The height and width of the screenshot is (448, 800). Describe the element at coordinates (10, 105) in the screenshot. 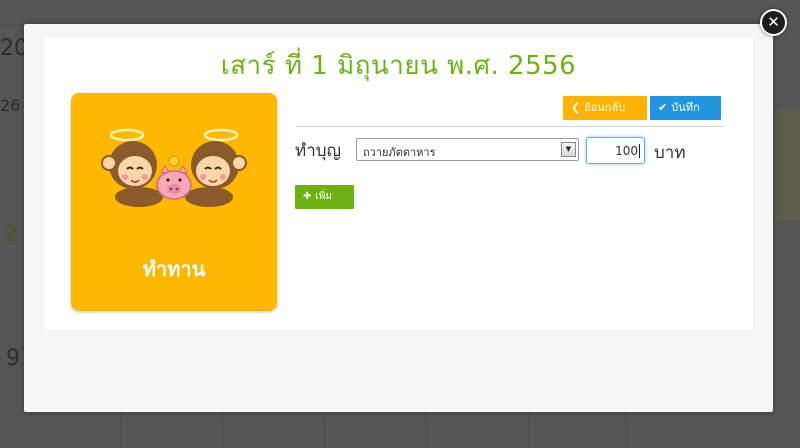

I see `calendar-day-number: 26` at that location.